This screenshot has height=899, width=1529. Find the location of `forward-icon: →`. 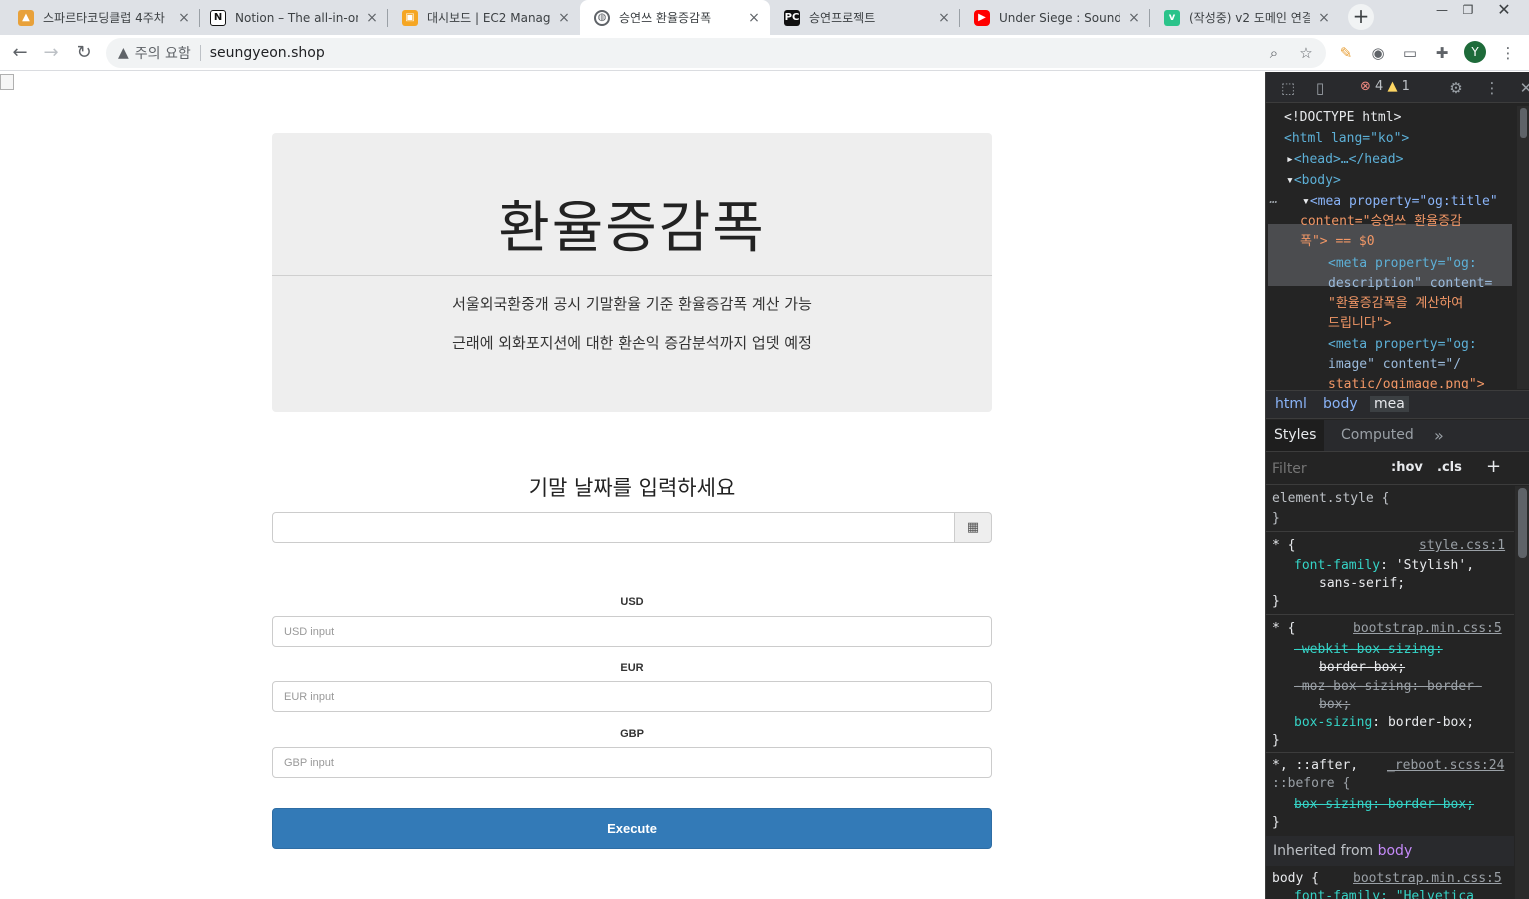

forward-icon: → is located at coordinates (51, 53).